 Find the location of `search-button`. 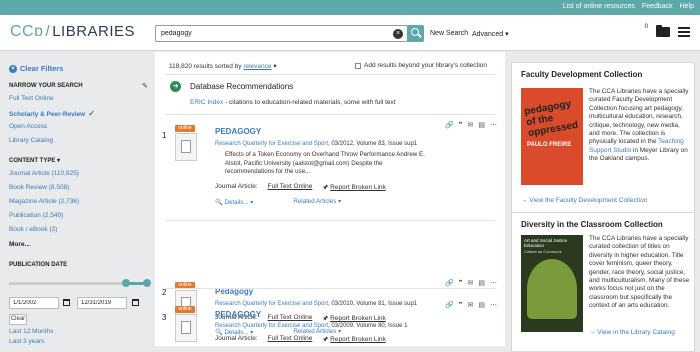

search-button is located at coordinates (415, 33).